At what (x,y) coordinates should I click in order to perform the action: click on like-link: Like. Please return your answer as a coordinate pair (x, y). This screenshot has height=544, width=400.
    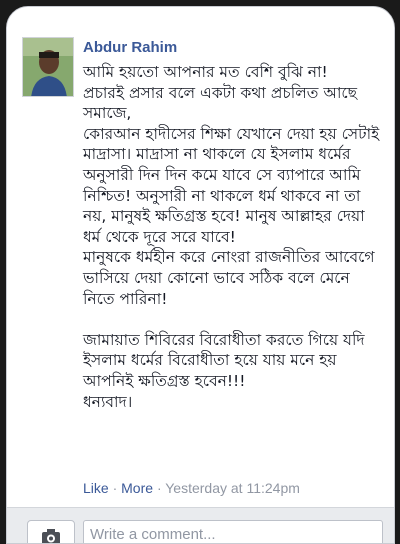
    Looking at the image, I should click on (96, 488).